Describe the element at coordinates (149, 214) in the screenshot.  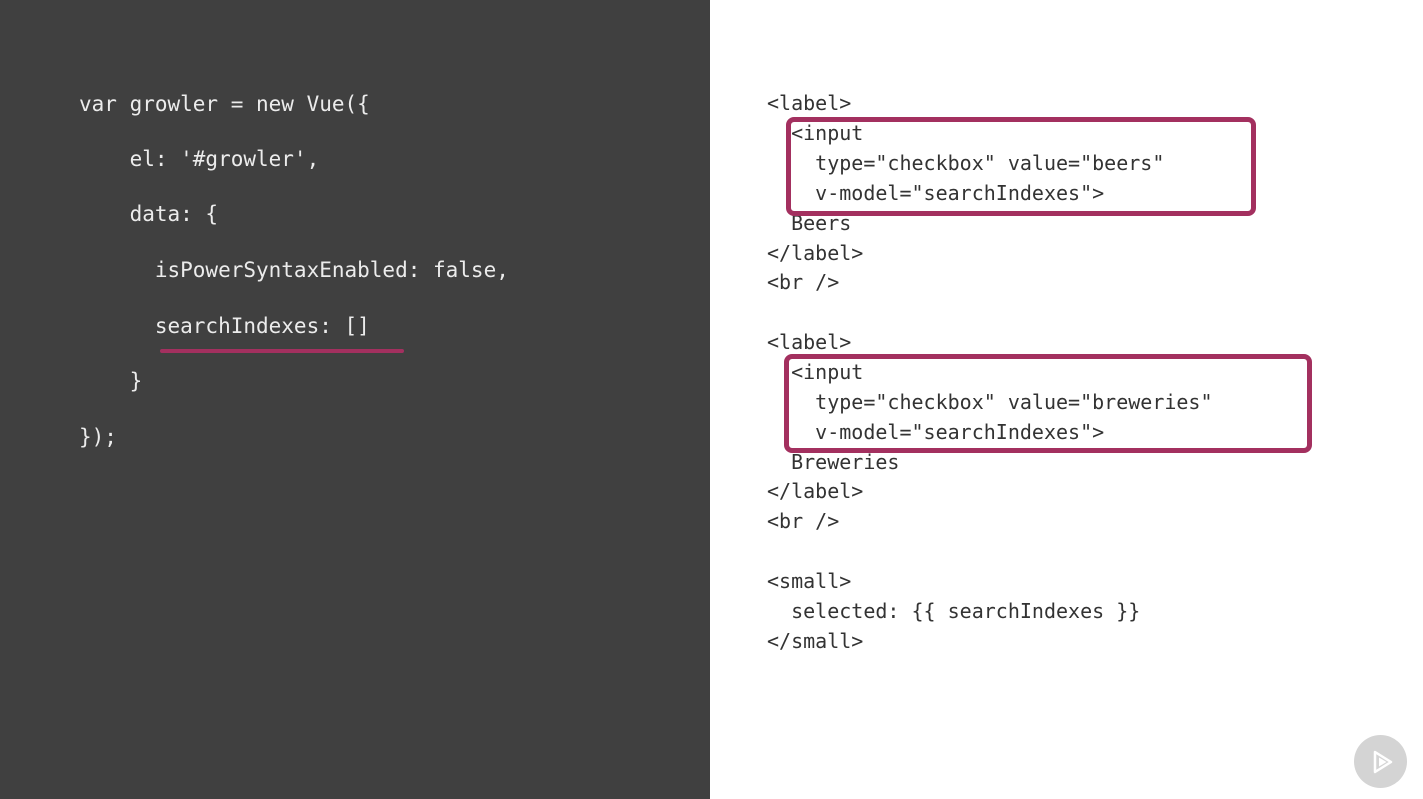
I see `js-line-data: data: {` at that location.